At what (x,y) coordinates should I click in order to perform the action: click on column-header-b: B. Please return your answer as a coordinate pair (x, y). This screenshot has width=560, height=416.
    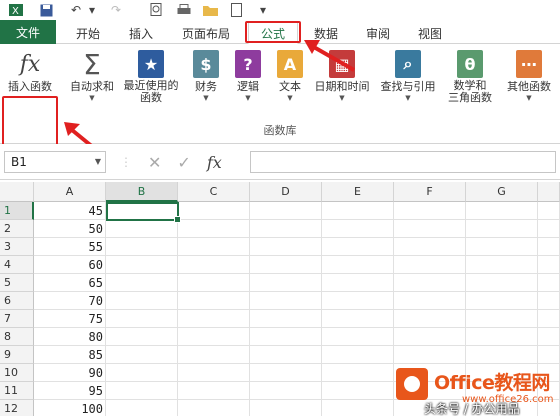
    Looking at the image, I should click on (142, 192).